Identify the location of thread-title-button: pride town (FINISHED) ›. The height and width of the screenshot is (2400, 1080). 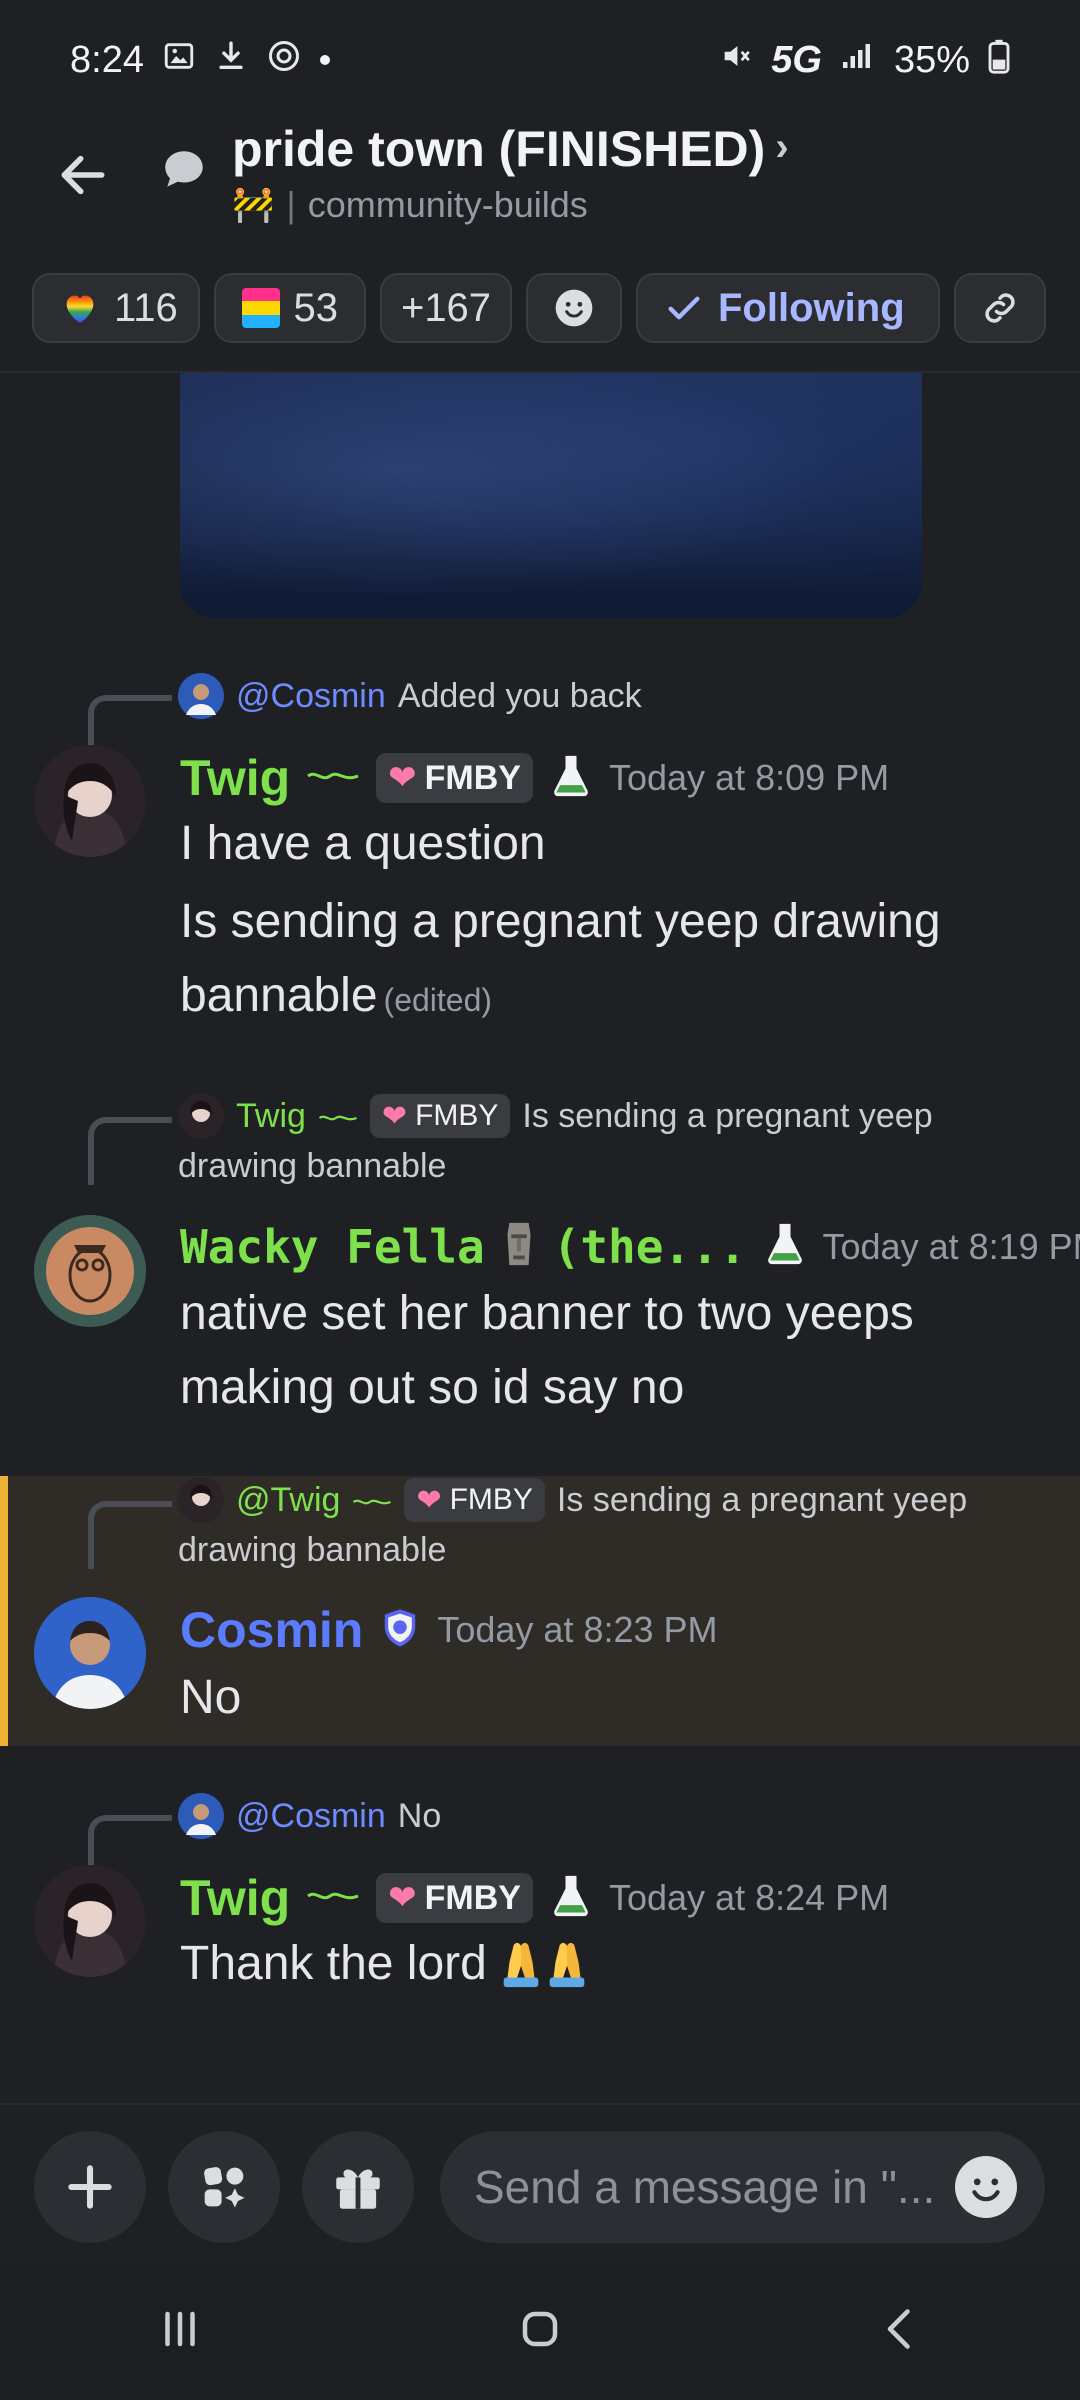
(510, 149).